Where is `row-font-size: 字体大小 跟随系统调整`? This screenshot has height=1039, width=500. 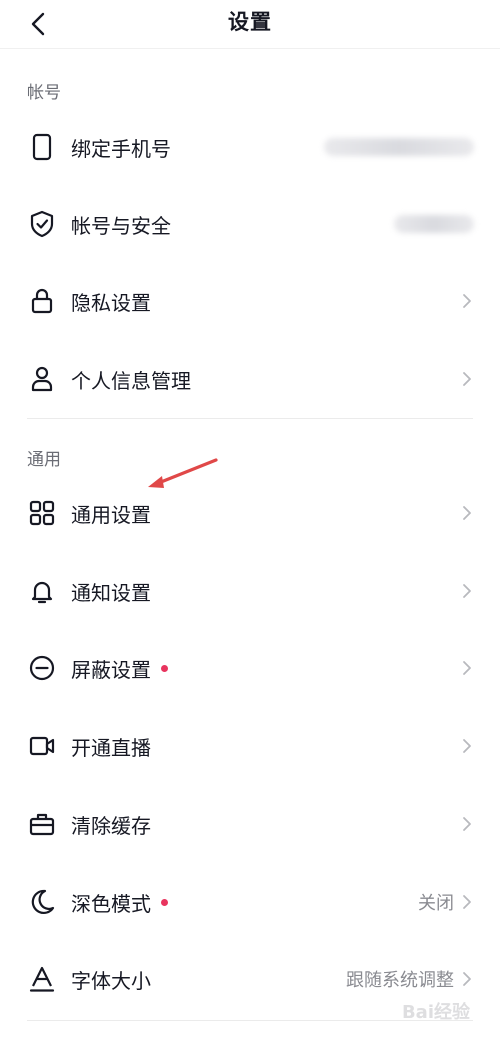 row-font-size: 字体大小 跟随系统调整 is located at coordinates (250, 979).